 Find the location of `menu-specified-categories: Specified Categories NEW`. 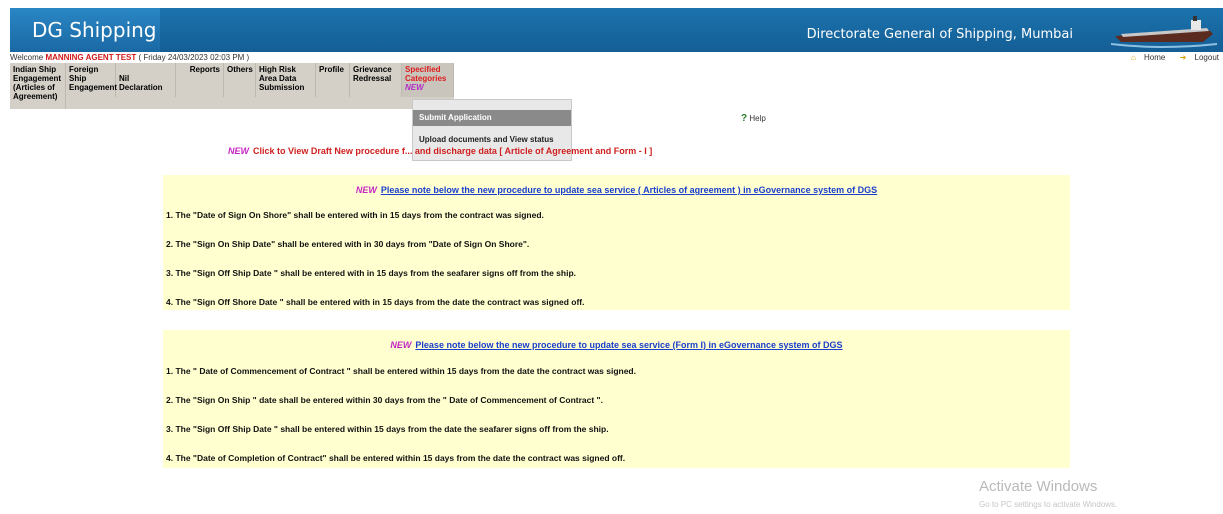

menu-specified-categories: Specified Categories NEW is located at coordinates (428, 80).